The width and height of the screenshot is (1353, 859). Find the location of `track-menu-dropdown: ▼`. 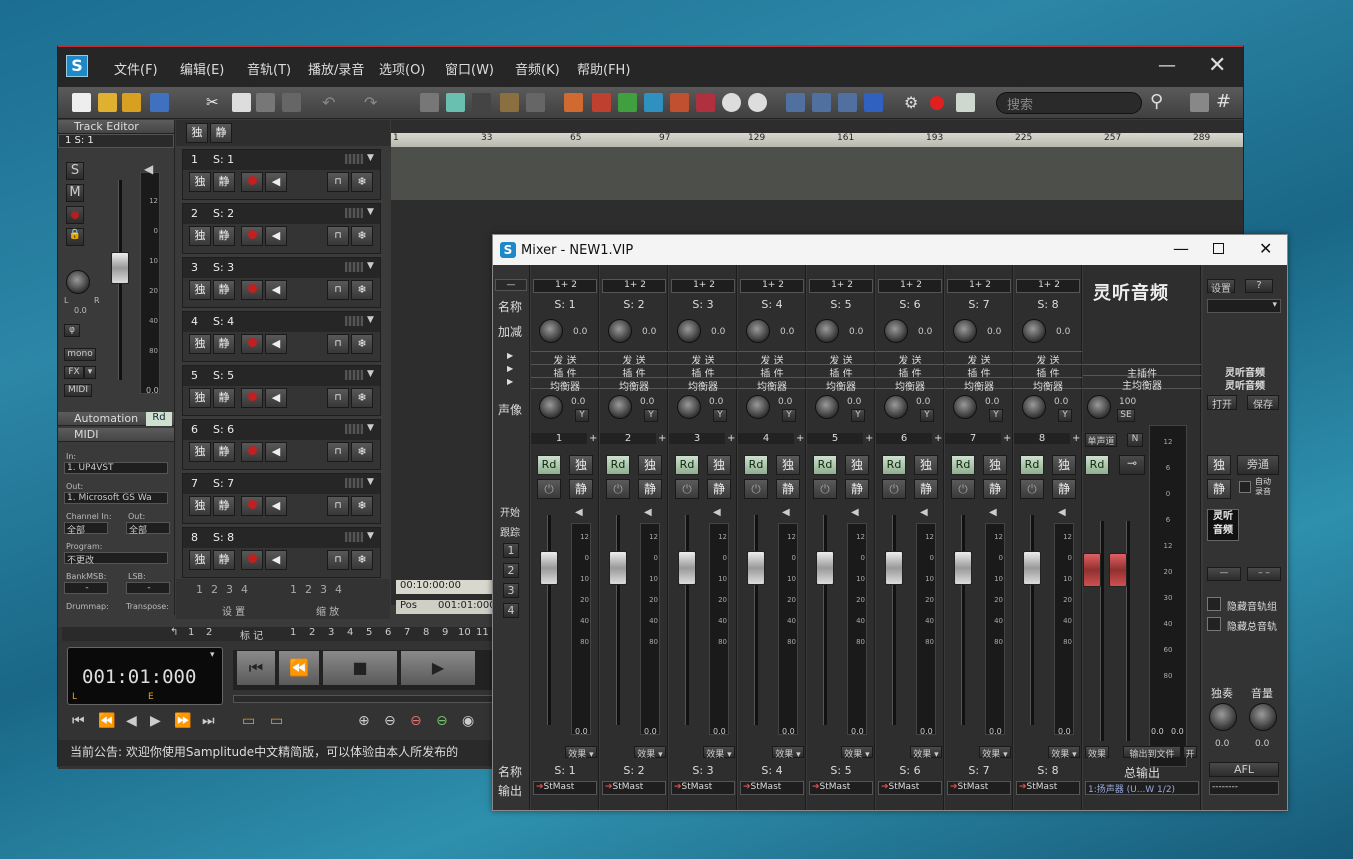

track-menu-dropdown: ▼ is located at coordinates (370, 320).